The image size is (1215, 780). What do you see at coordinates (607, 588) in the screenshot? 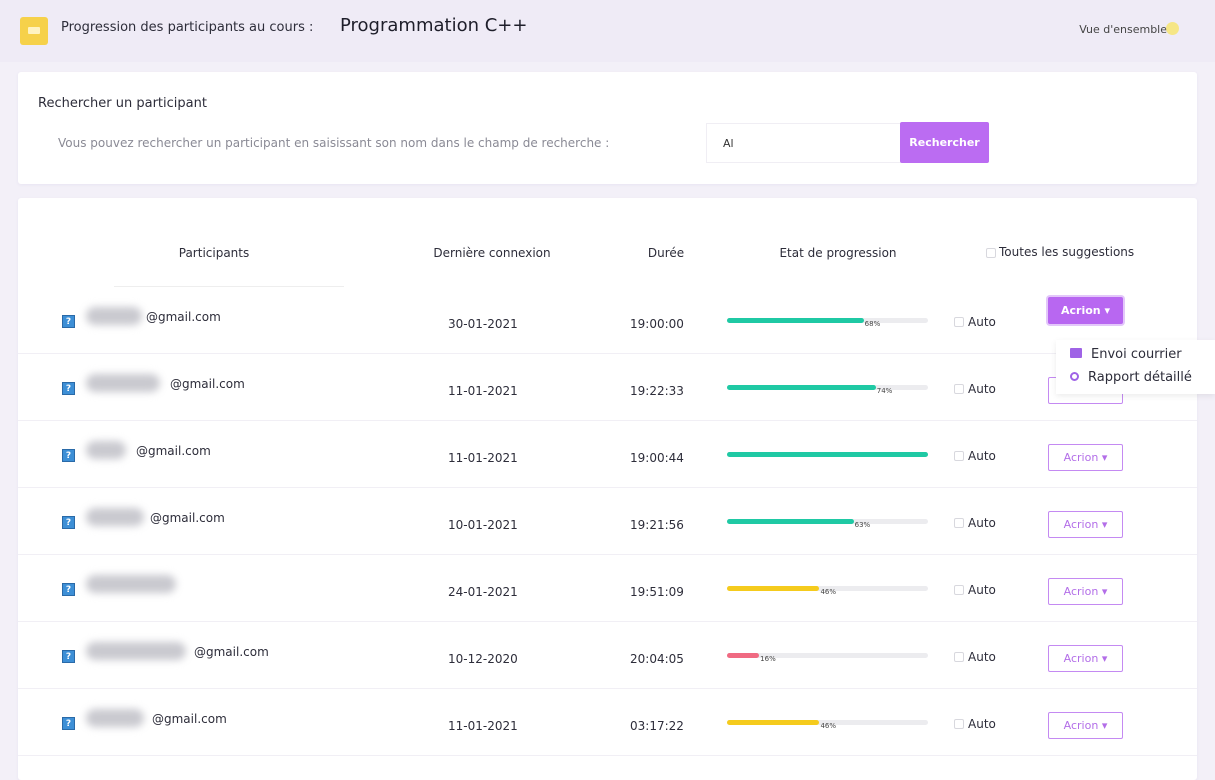
I see `table-row: ? 24-01-2021 19:51:09 46% Auto Acrion ▾` at bounding box center [607, 588].